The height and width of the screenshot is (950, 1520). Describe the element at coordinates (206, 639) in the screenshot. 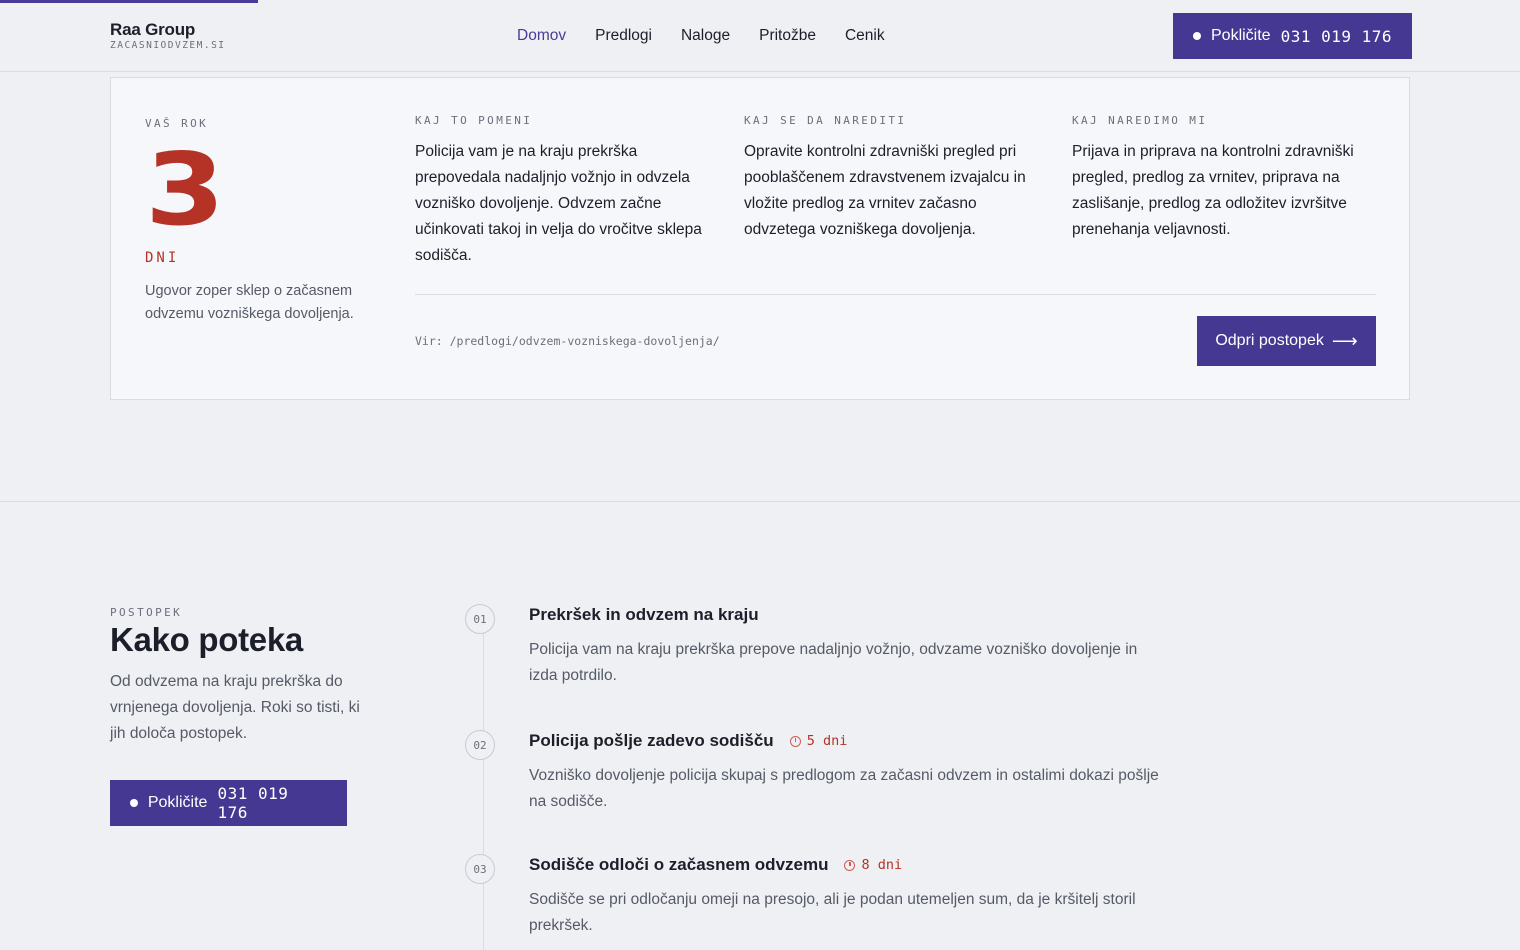

I see `process-title: Kako poteka` at that location.